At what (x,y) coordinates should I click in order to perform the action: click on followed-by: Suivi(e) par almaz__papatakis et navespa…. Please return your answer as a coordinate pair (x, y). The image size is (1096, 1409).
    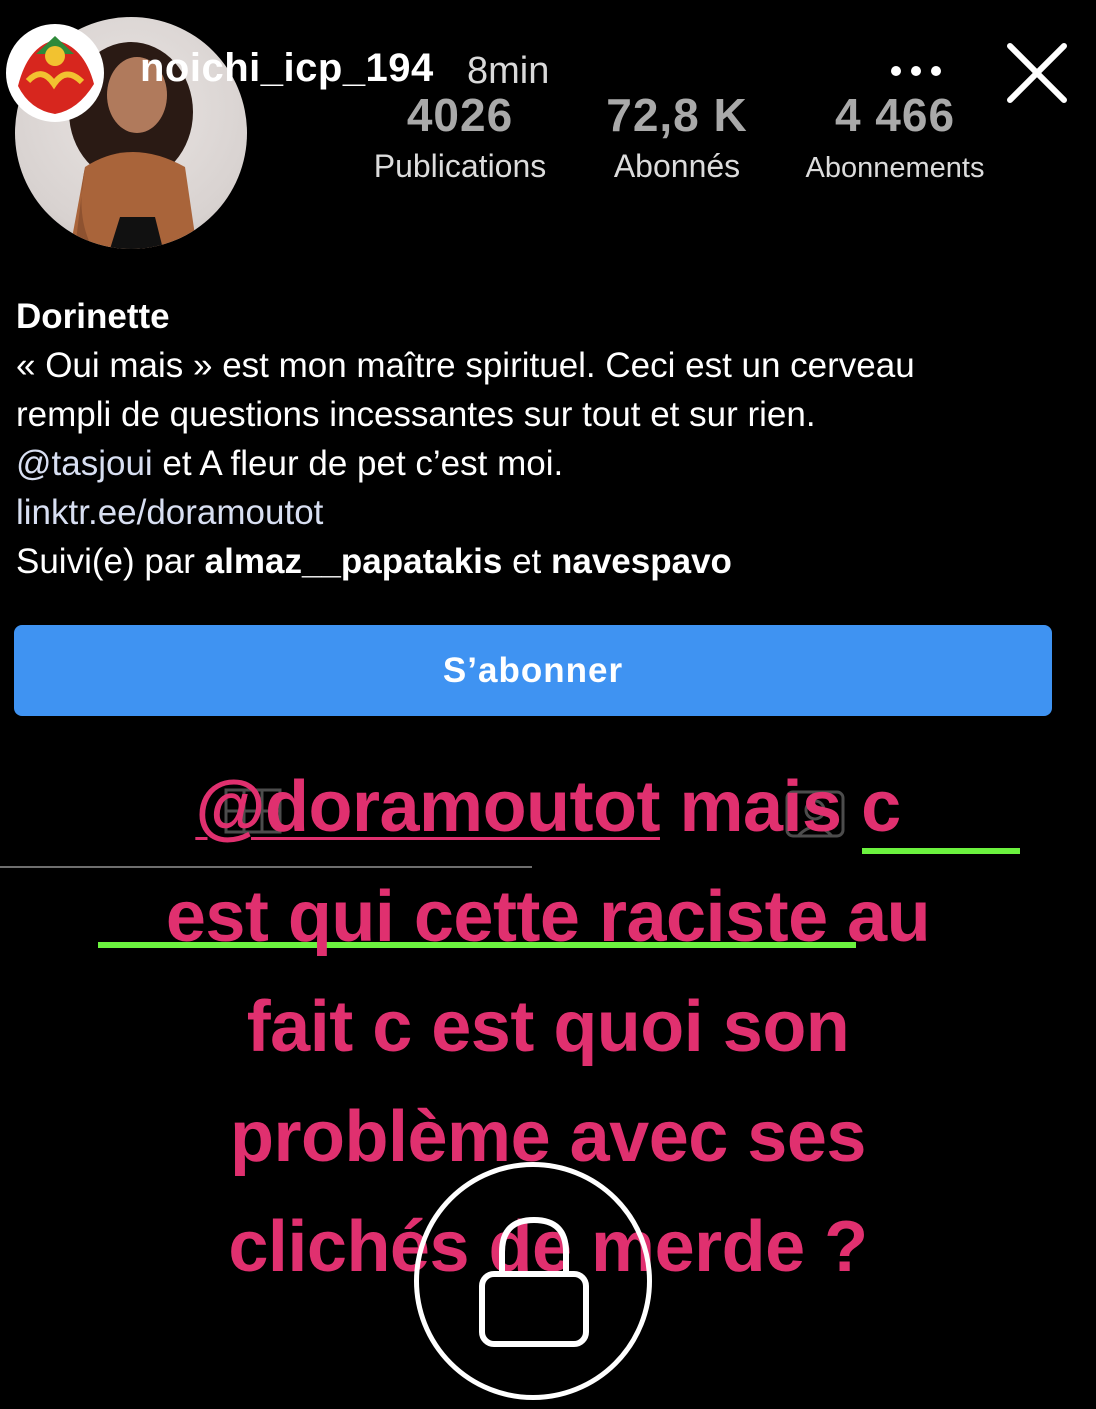
    Looking at the image, I should click on (546, 561).